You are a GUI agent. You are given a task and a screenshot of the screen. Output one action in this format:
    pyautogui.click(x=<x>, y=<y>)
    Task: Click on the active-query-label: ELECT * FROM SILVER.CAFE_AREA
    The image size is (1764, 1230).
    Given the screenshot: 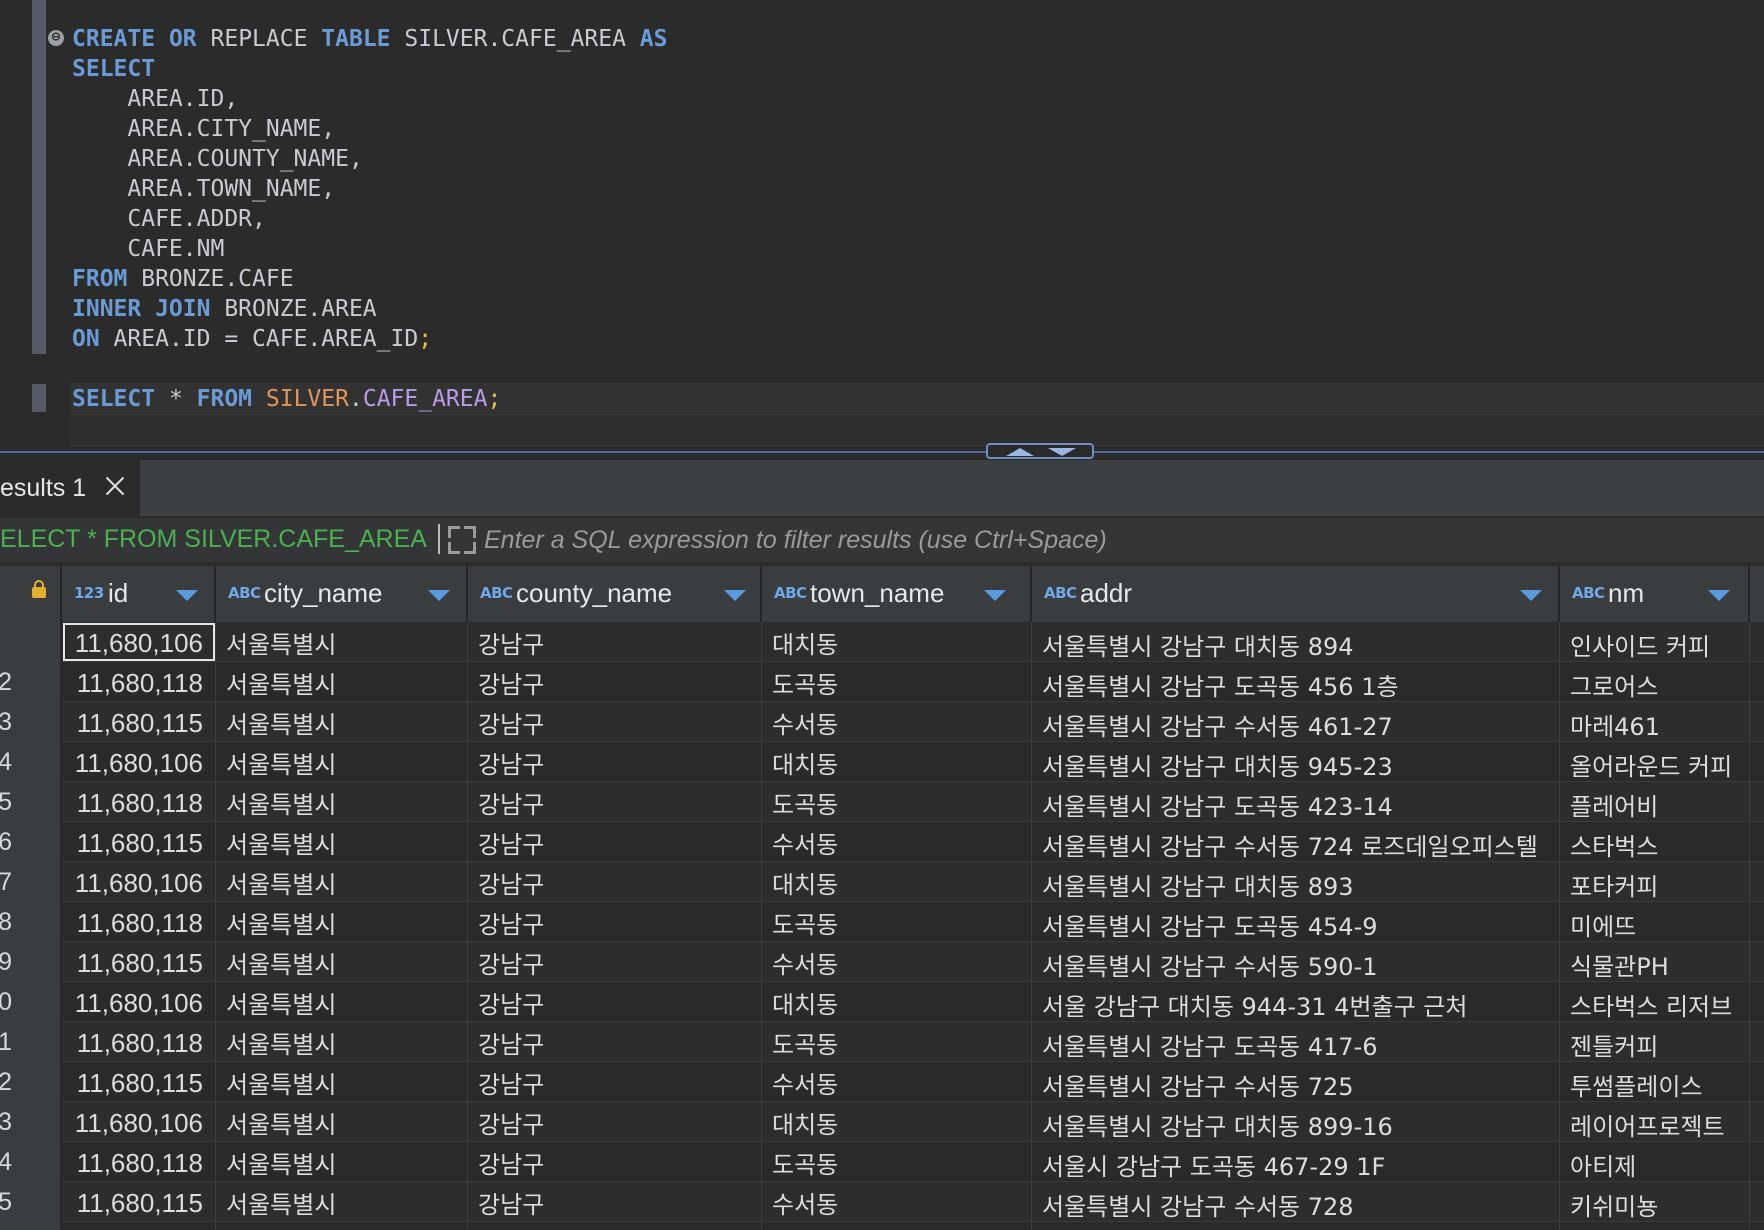 What is the action you would take?
    pyautogui.click(x=213, y=539)
    